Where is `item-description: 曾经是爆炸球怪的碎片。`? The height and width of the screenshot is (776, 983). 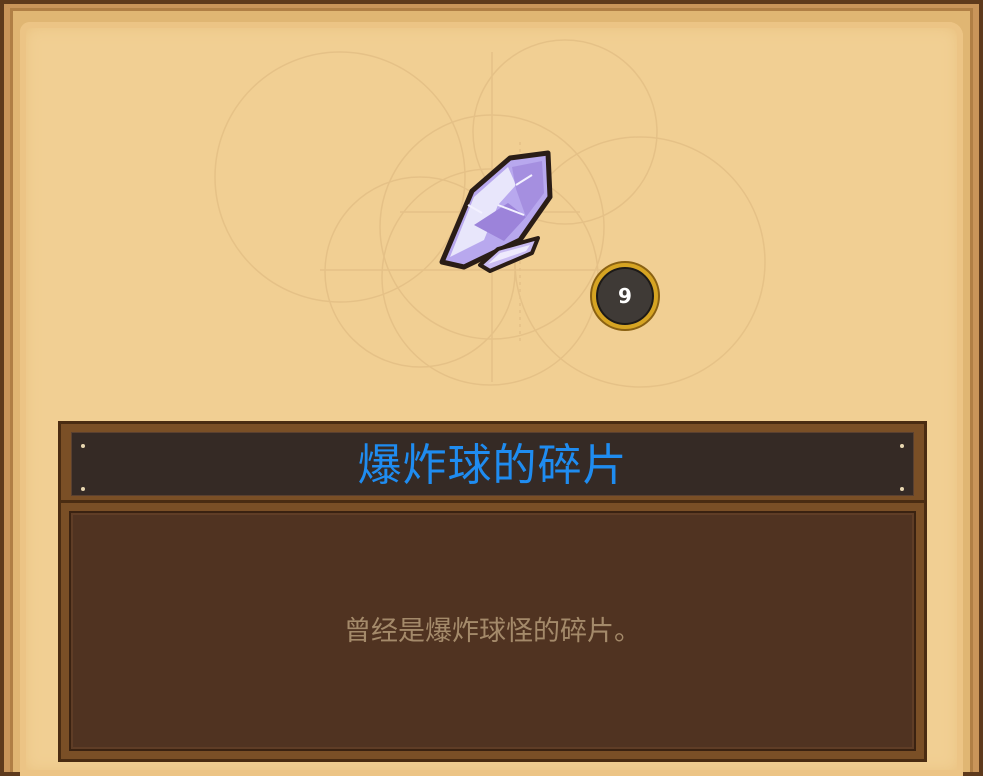 item-description: 曾经是爆炸球怪的碎片。 is located at coordinates (492, 631).